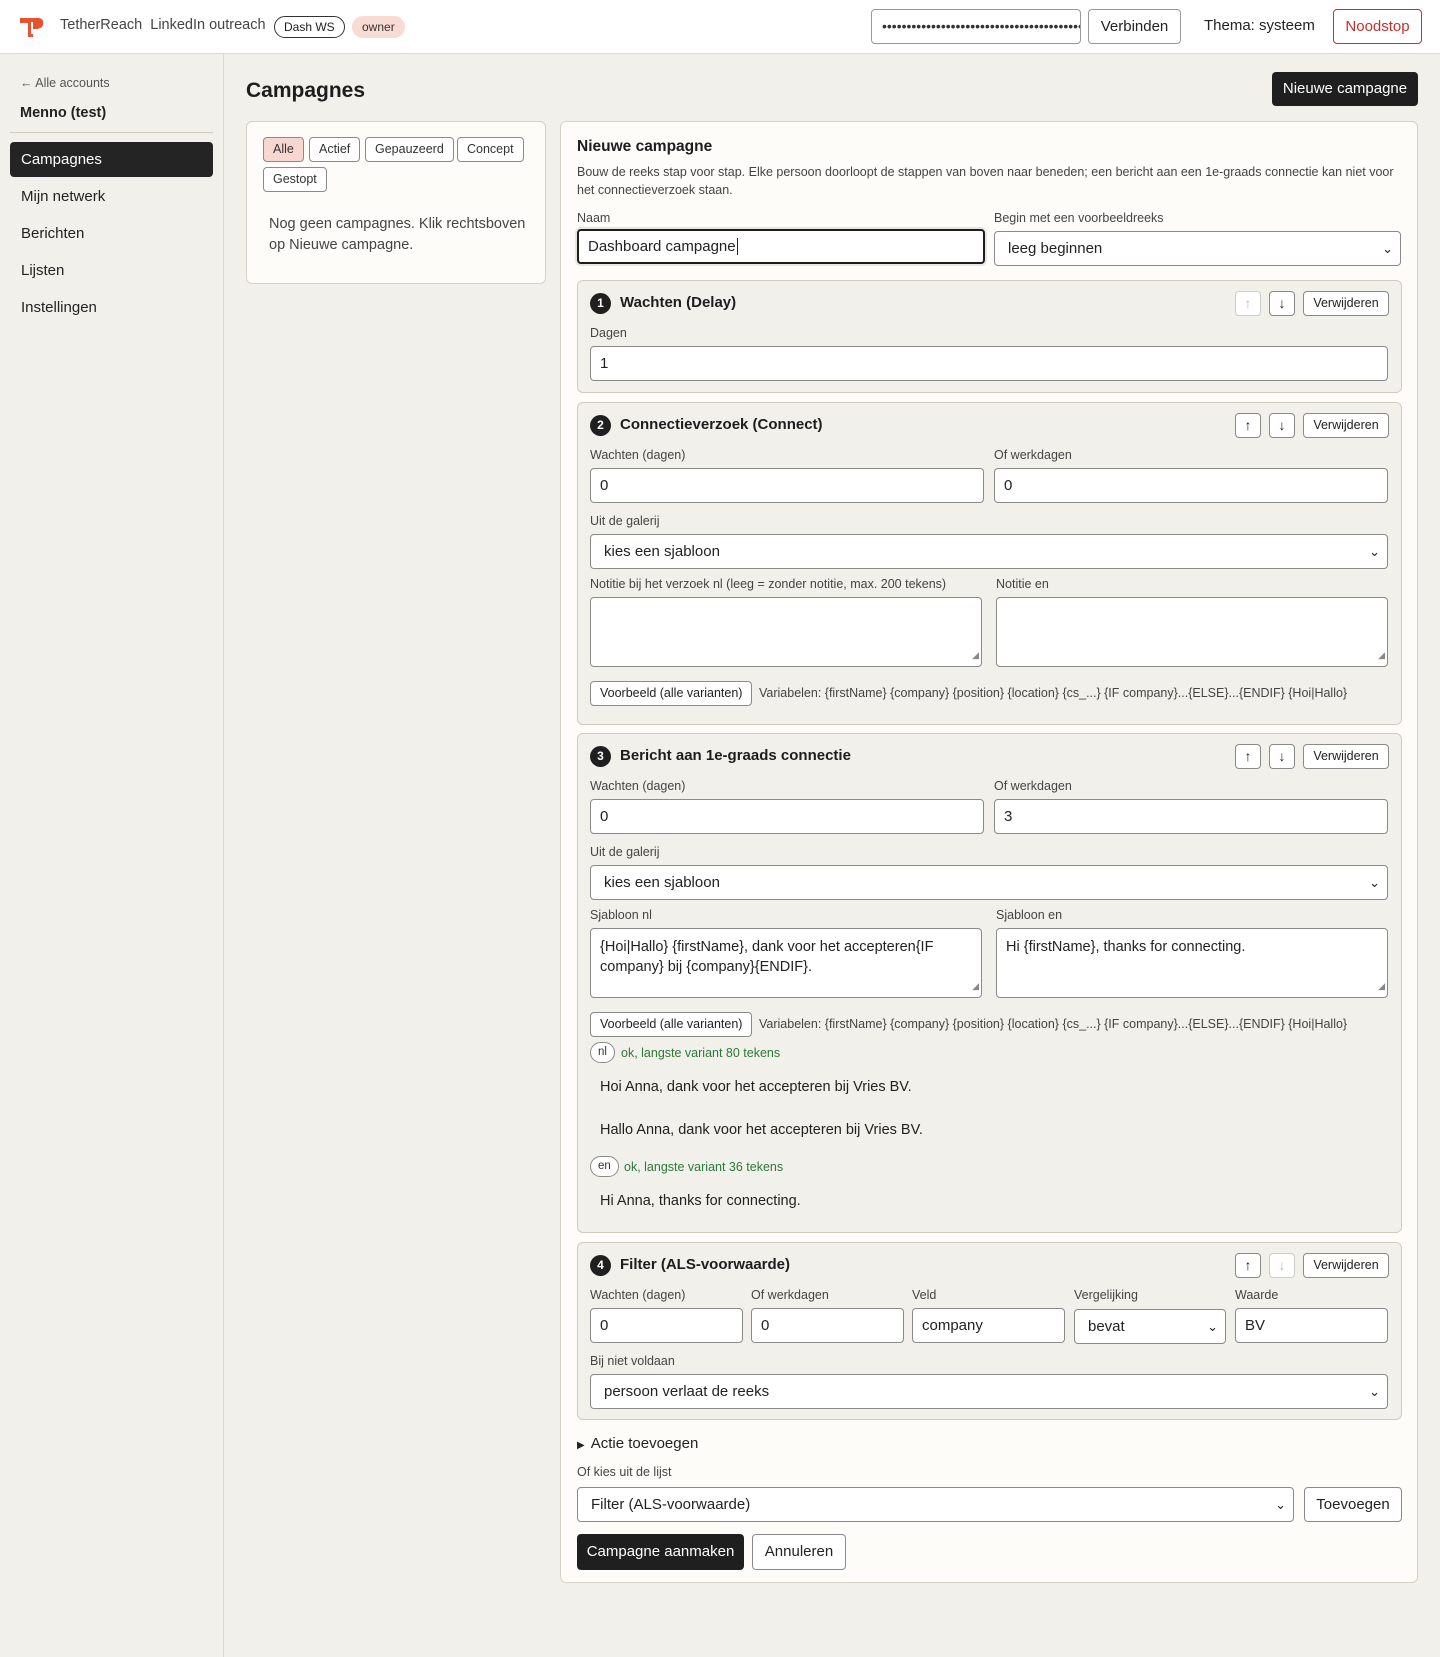 The width and height of the screenshot is (1440, 1657). Describe the element at coordinates (111, 196) in the screenshot. I see `sidebar-item-mijn-netwerk: Mijn netwerk` at that location.